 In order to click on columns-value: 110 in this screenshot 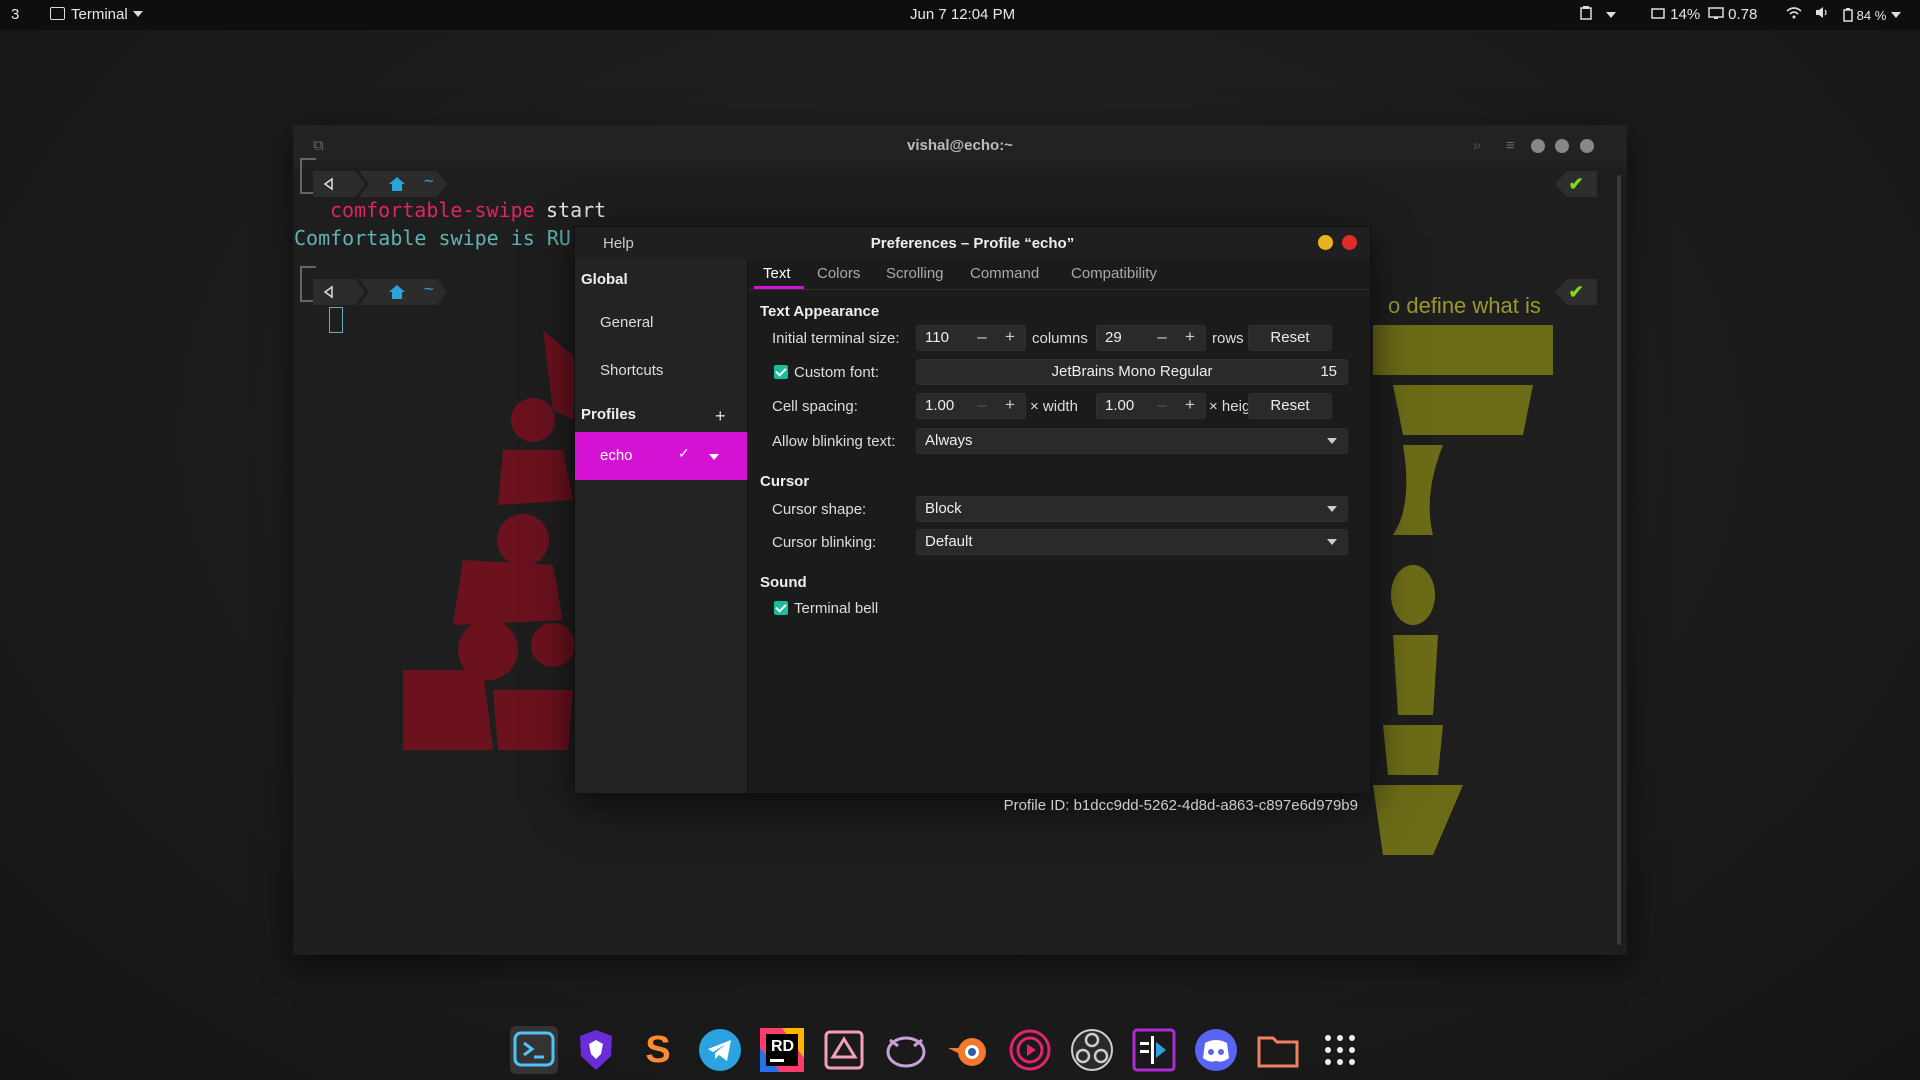, I will do `click(937, 337)`.